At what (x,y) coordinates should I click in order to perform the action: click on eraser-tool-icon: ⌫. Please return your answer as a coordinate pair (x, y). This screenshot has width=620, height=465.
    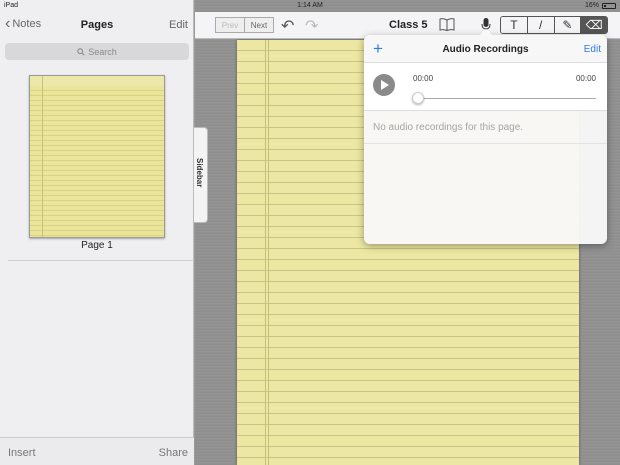
    Looking at the image, I should click on (594, 25).